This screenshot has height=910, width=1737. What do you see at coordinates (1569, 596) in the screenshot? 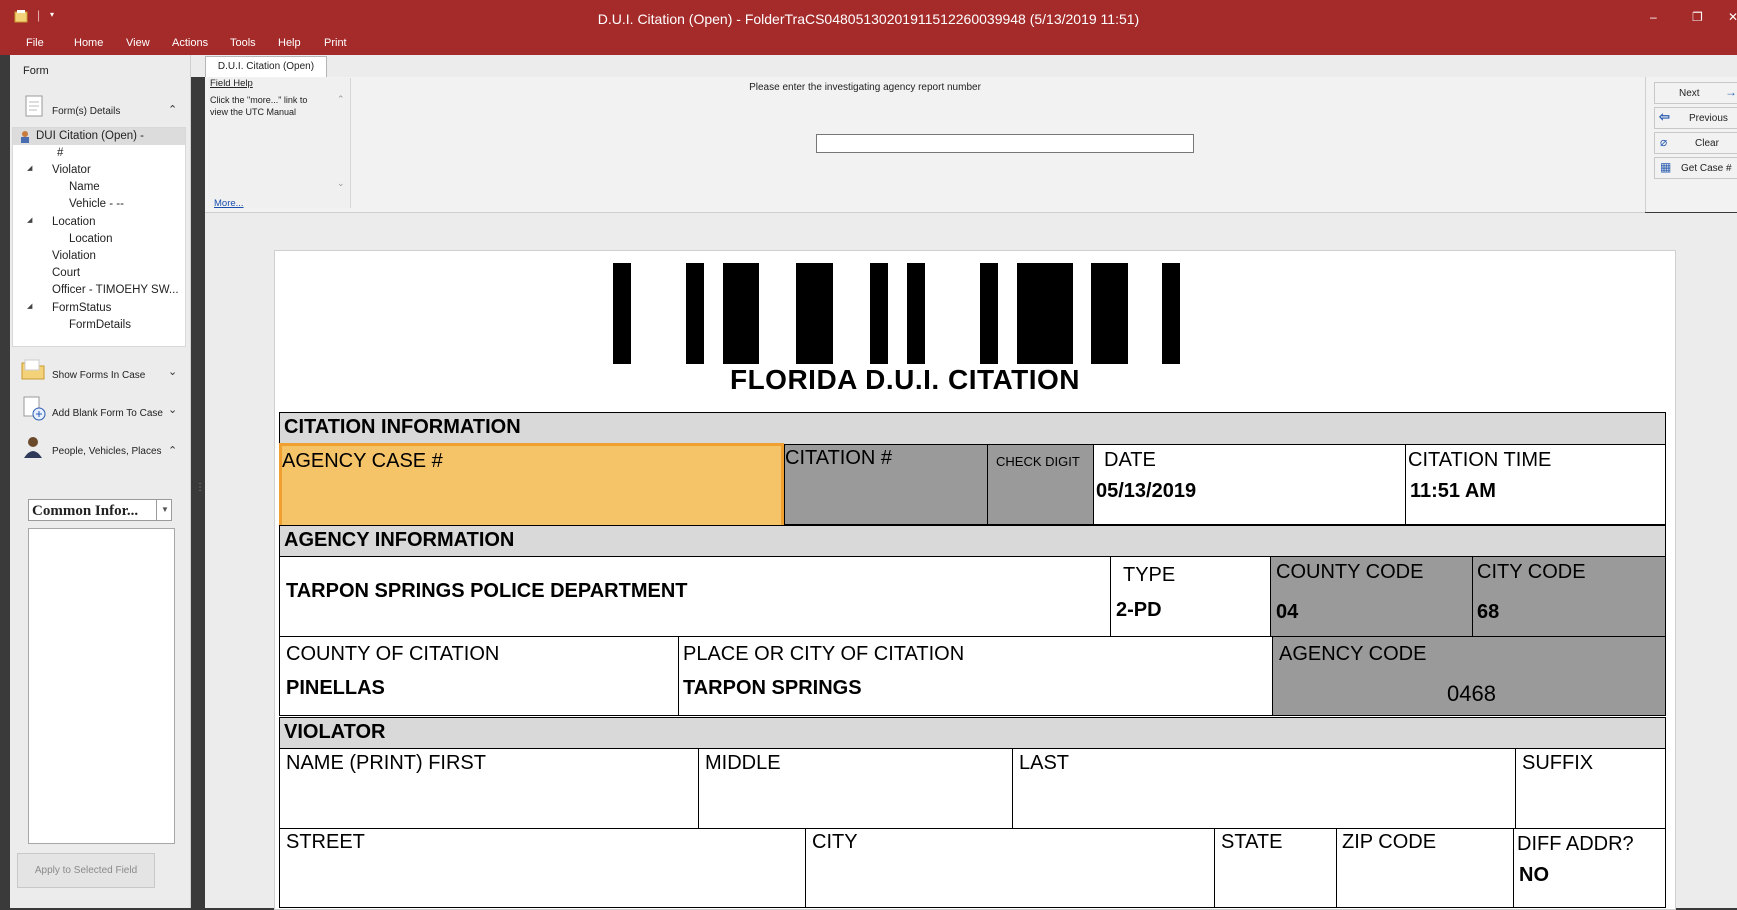
I see `city-code-field: CITY CODE 68` at bounding box center [1569, 596].